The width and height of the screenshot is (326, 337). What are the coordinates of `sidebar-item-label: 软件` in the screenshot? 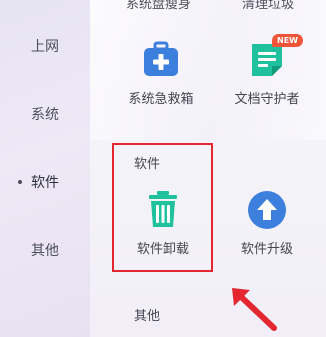 It's located at (45, 183).